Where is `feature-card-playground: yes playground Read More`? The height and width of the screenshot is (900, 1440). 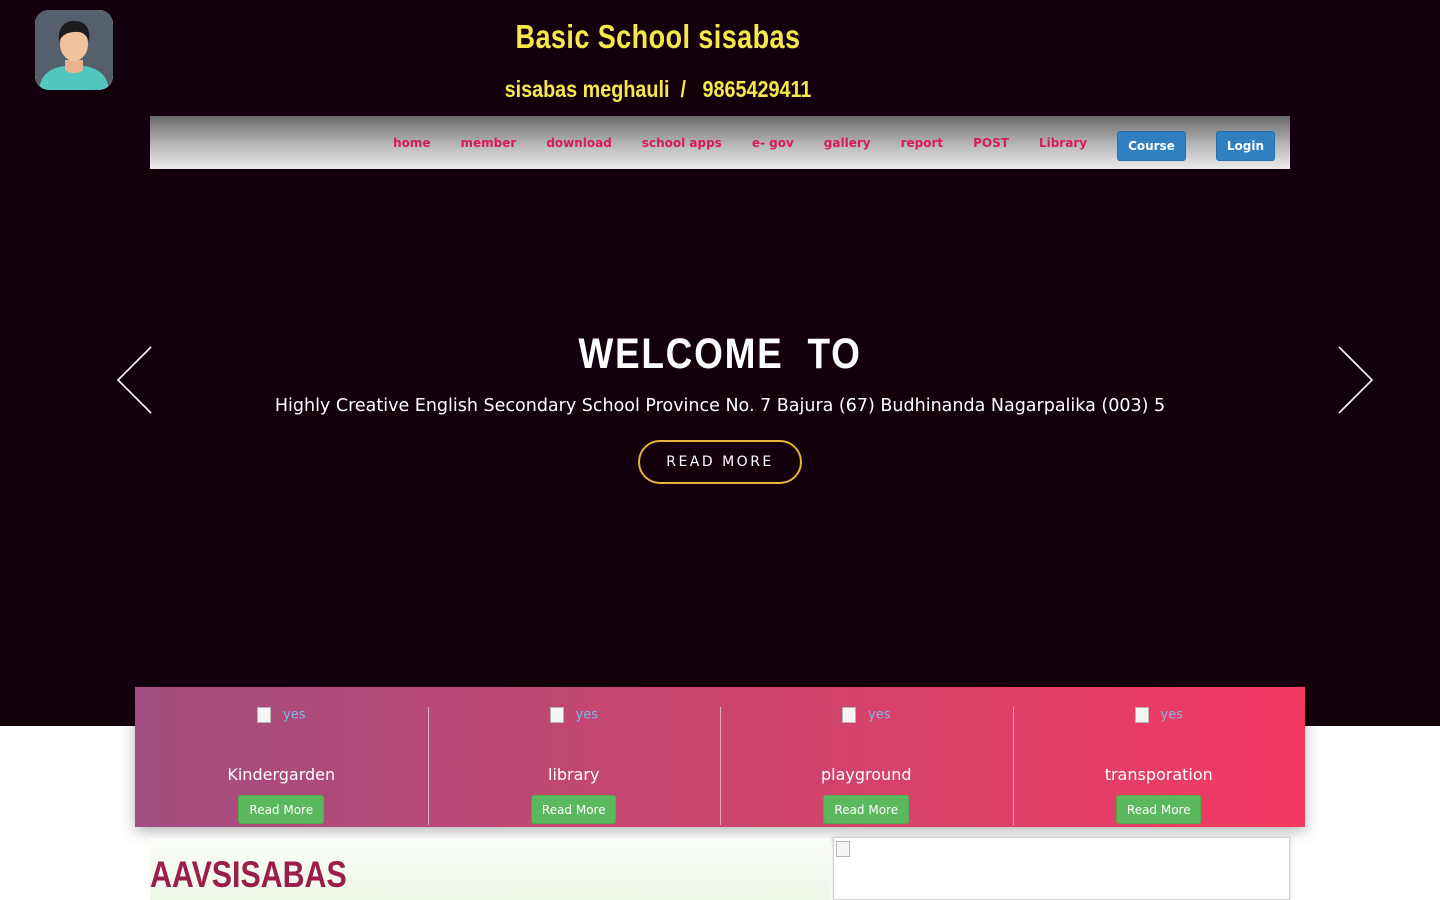 feature-card-playground: yes playground Read More is located at coordinates (866, 757).